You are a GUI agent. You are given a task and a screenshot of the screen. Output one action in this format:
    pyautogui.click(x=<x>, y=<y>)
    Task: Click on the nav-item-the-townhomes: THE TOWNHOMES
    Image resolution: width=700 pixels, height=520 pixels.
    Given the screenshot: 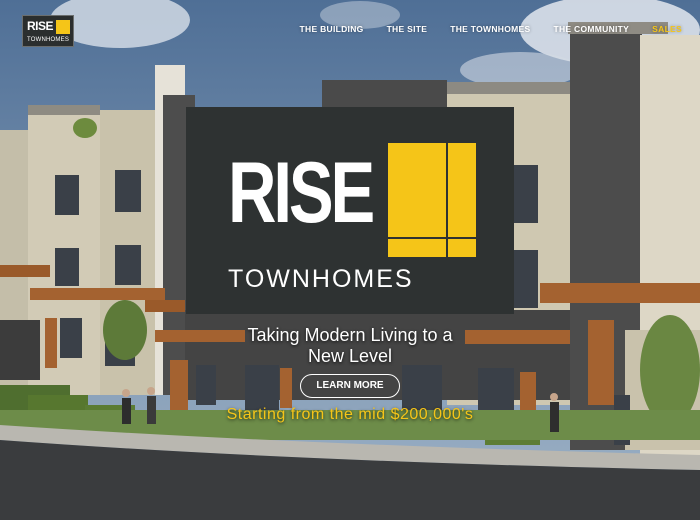 What is the action you would take?
    pyautogui.click(x=490, y=29)
    